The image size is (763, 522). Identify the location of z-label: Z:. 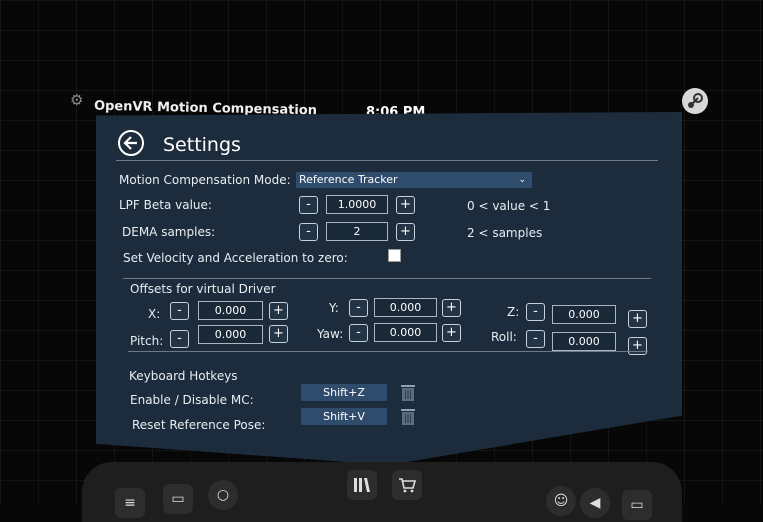
(513, 312).